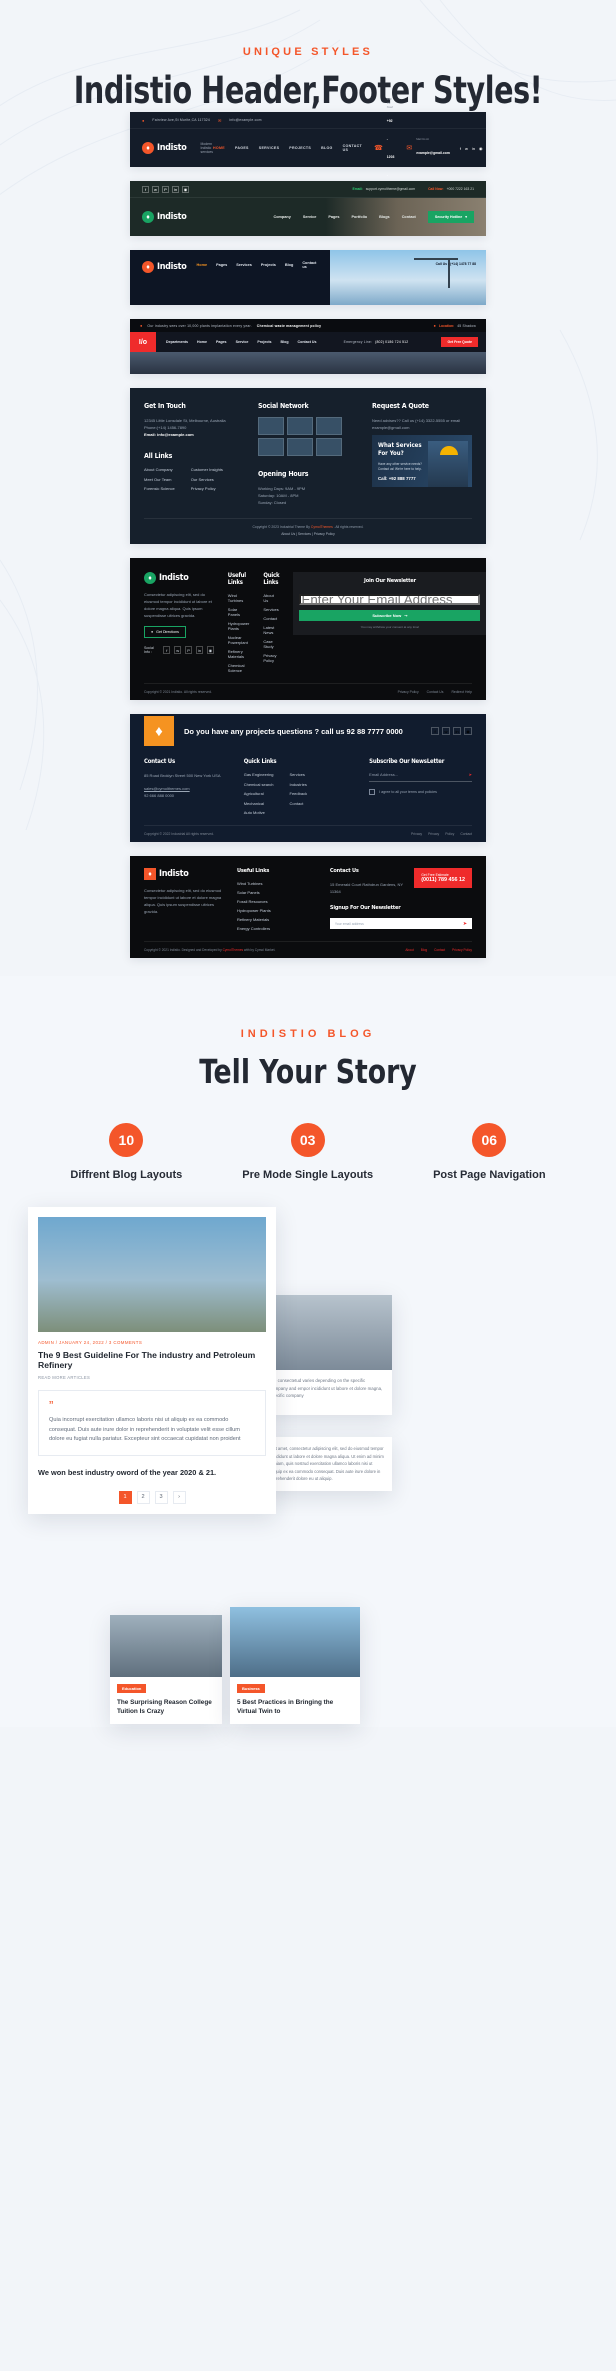 The height and width of the screenshot is (2371, 616). What do you see at coordinates (271, 644) in the screenshot?
I see `footer-link-case-study: Case Study` at bounding box center [271, 644].